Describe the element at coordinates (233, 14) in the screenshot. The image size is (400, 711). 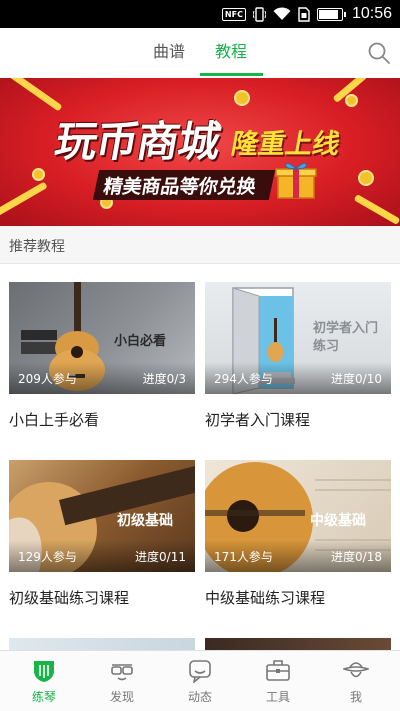
I see `nfc-icon: NFC` at that location.